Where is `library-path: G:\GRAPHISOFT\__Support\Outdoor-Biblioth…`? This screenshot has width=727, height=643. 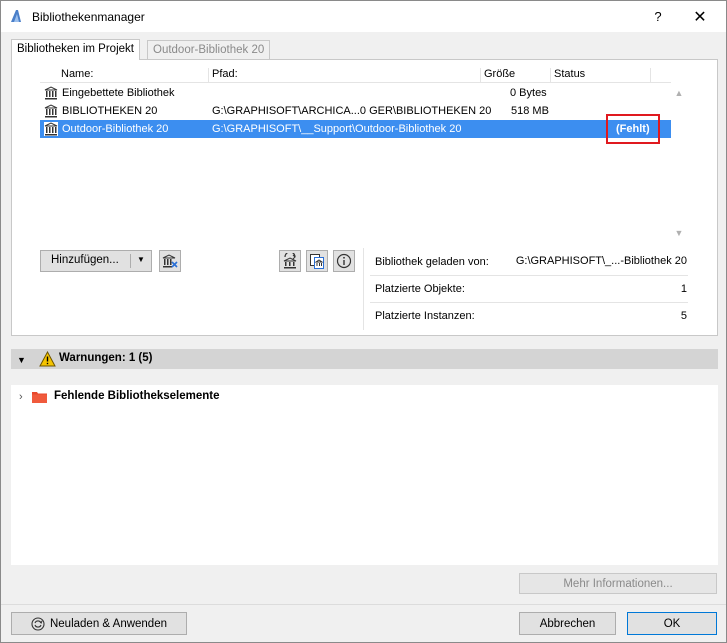 library-path: G:\GRAPHISOFT\__Support\Outdoor-Biblioth… is located at coordinates (337, 129).